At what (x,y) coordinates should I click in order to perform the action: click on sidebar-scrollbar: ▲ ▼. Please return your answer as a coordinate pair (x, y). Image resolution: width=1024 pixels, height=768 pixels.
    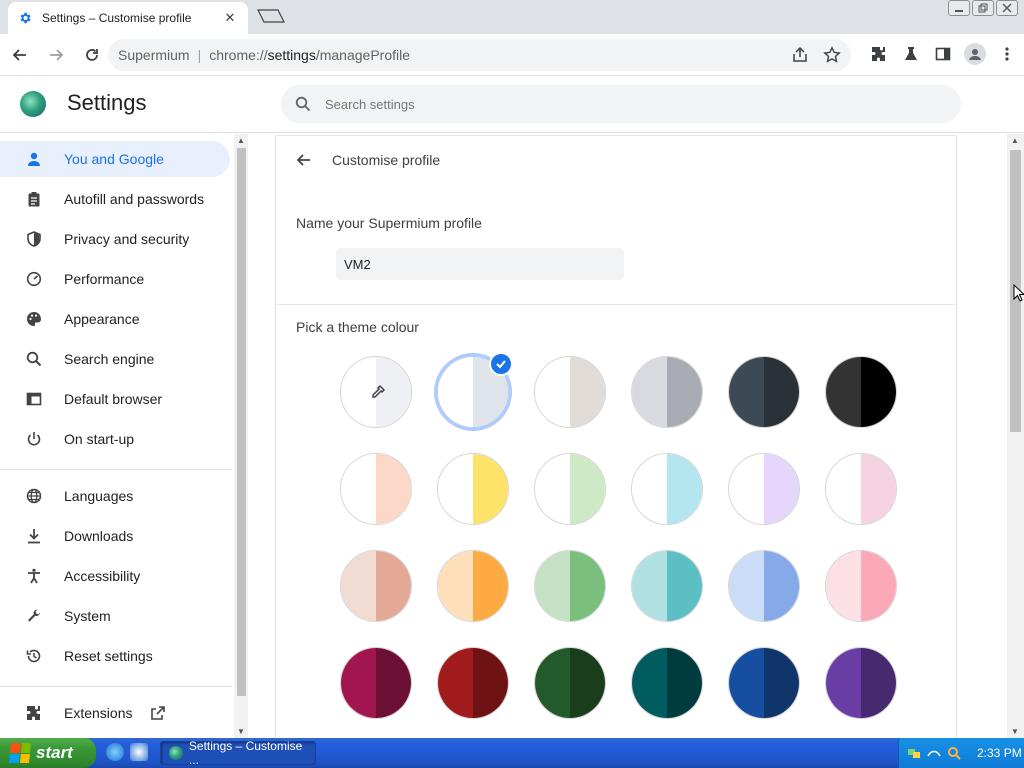
    Looking at the image, I should click on (241, 436).